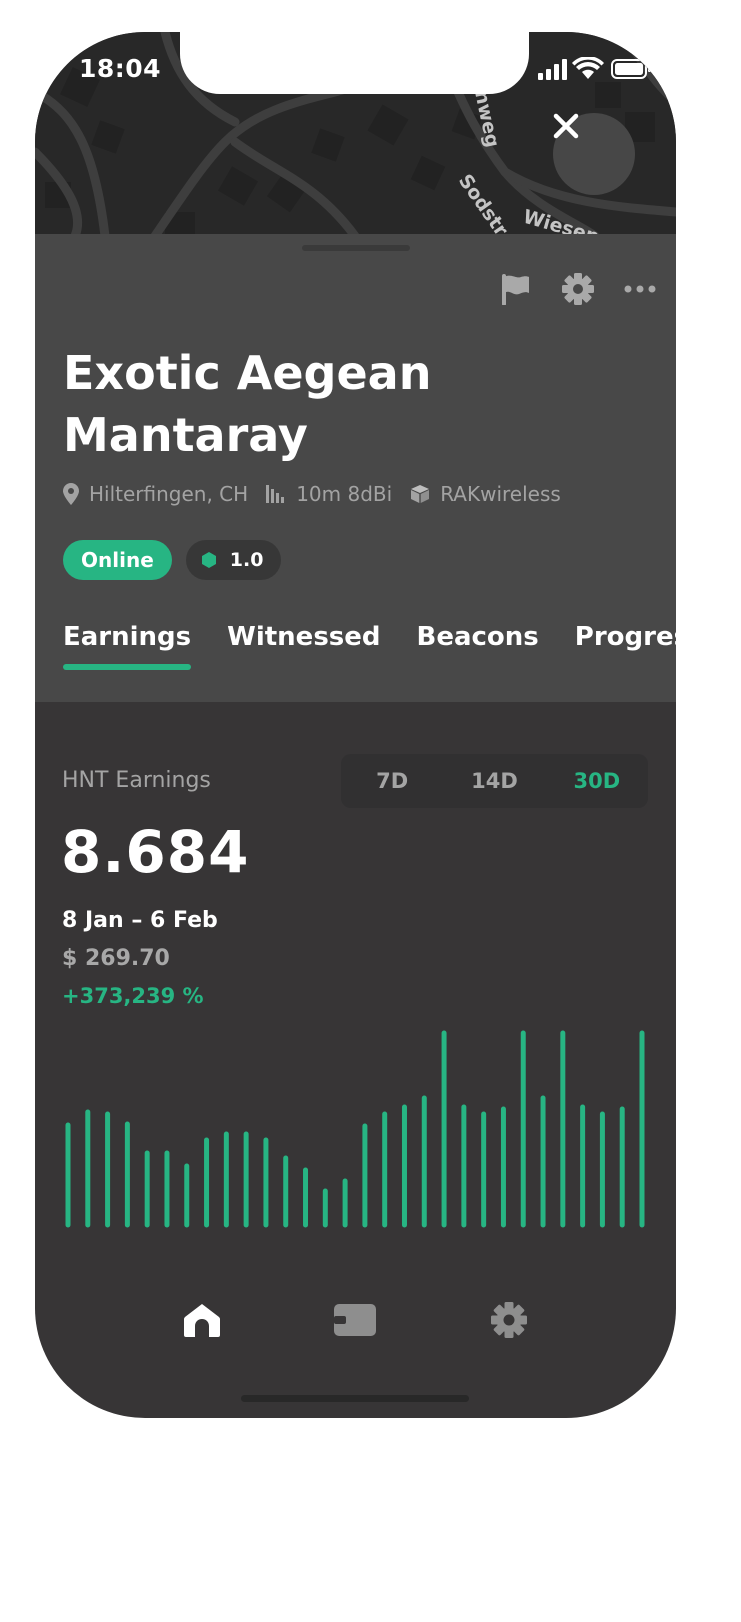 This screenshot has height=1622, width=741. What do you see at coordinates (478, 646) in the screenshot?
I see `tab-beacons: Beacons` at bounding box center [478, 646].